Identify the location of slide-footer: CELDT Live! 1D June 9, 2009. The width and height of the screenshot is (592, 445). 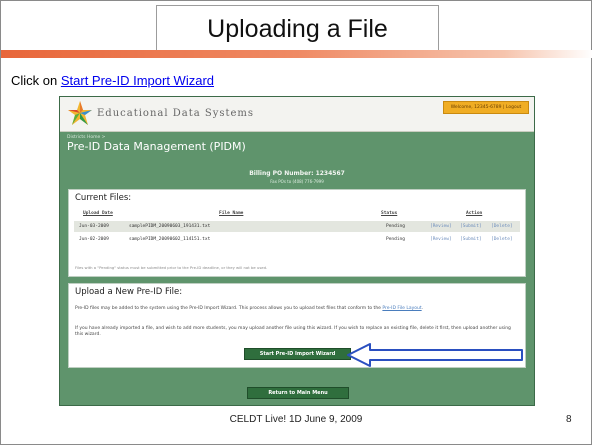
(296, 419).